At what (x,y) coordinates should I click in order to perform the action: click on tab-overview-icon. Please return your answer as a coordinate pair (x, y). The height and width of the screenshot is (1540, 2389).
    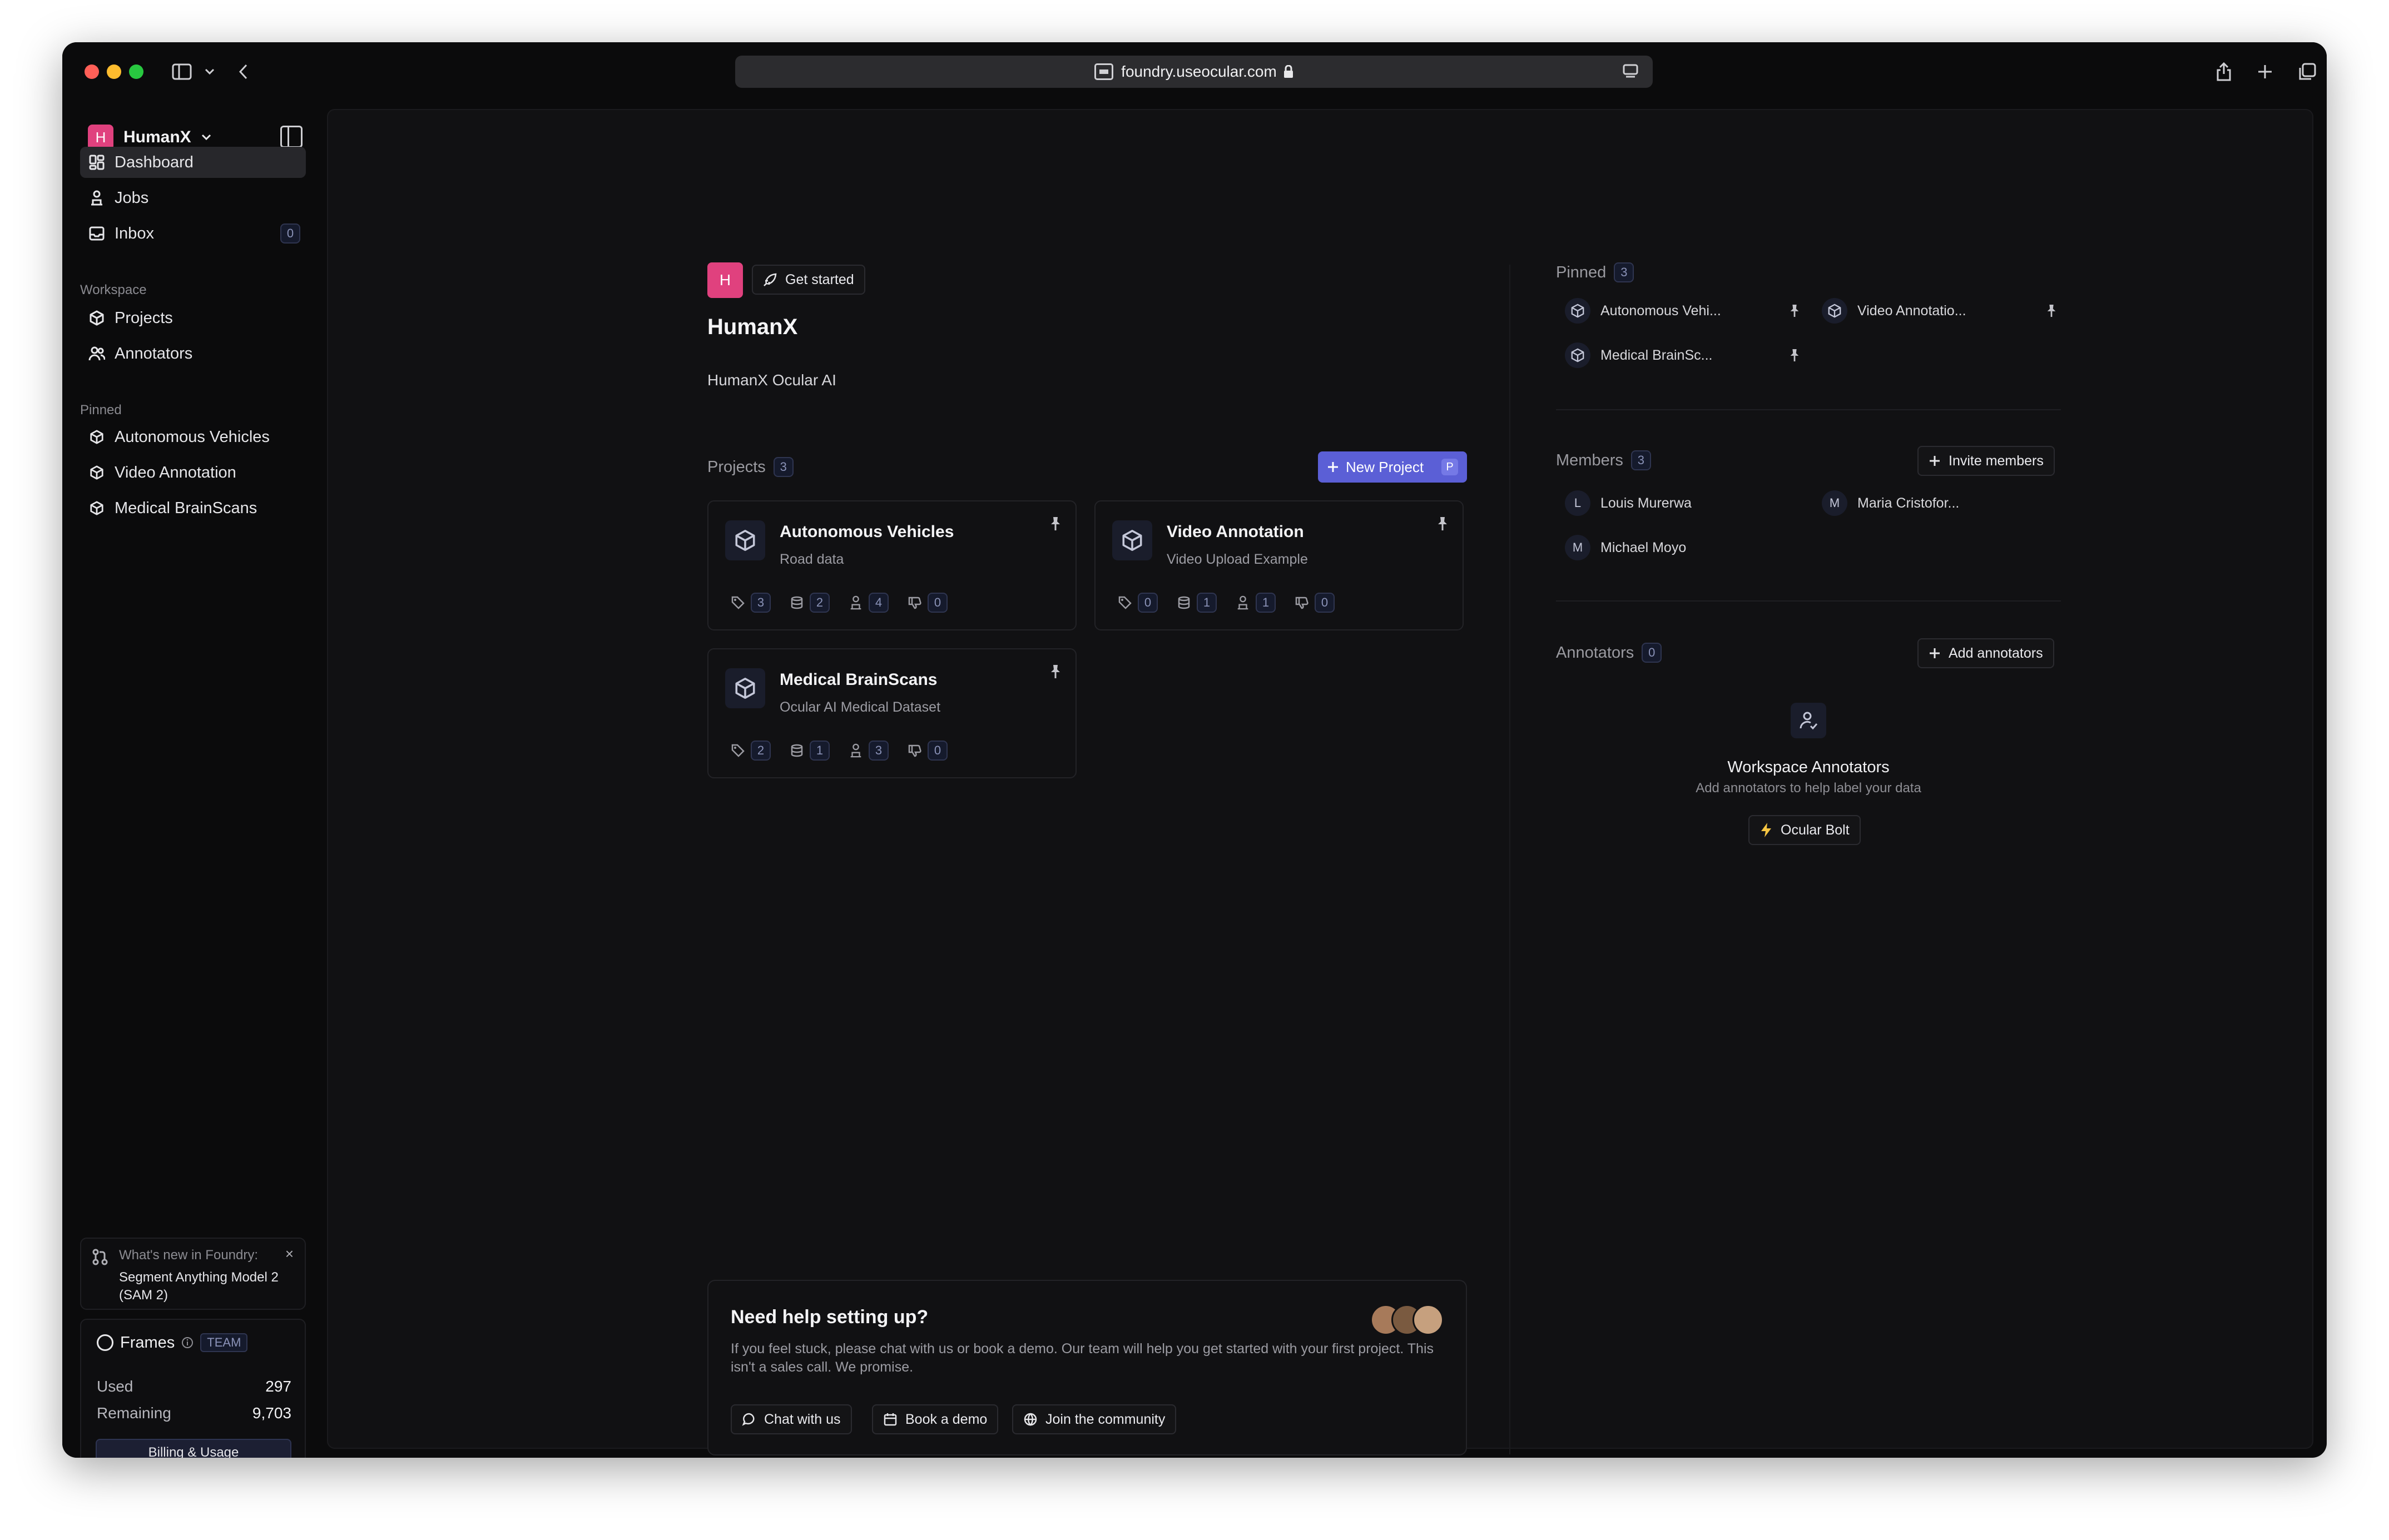
    Looking at the image, I should click on (2307, 72).